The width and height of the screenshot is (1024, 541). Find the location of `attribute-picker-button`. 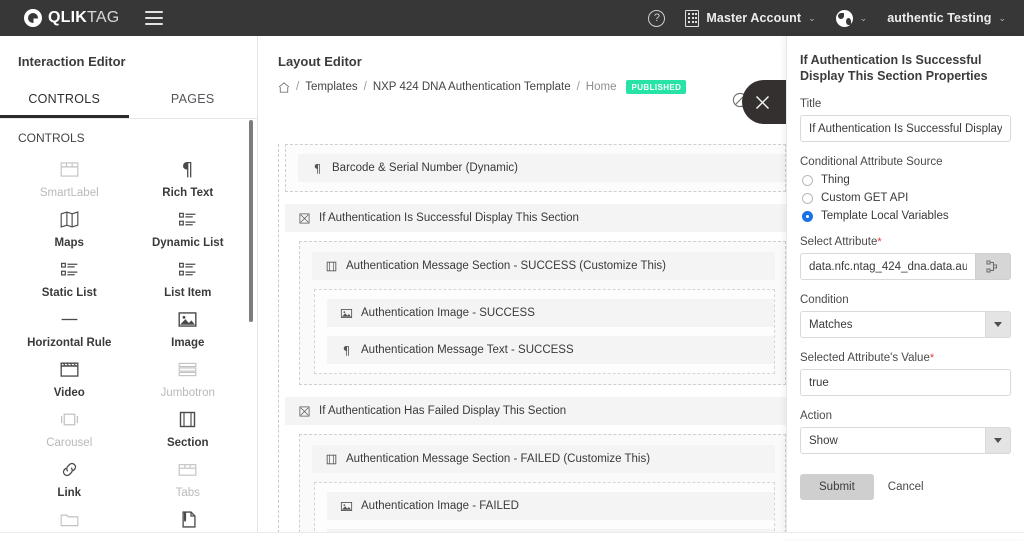

attribute-picker-button is located at coordinates (993, 266).